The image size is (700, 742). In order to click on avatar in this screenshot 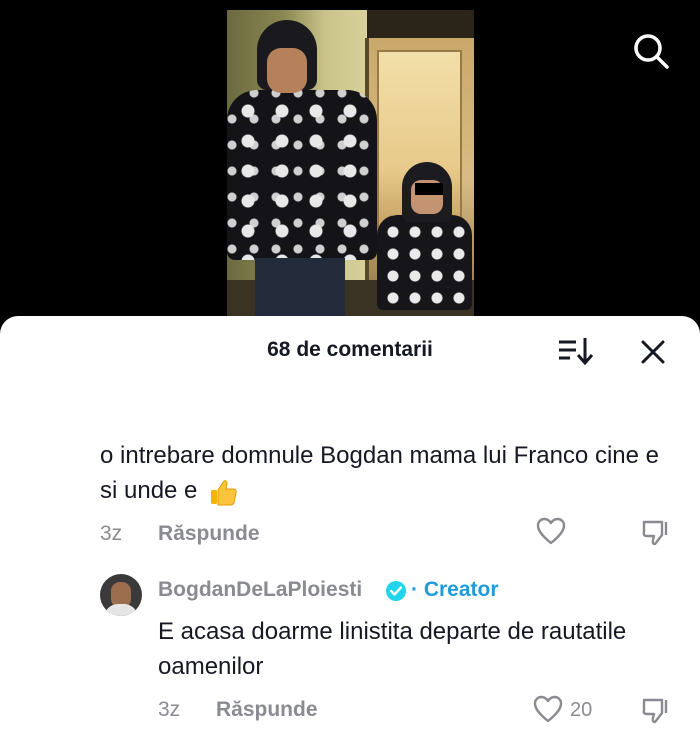, I will do `click(121, 595)`.